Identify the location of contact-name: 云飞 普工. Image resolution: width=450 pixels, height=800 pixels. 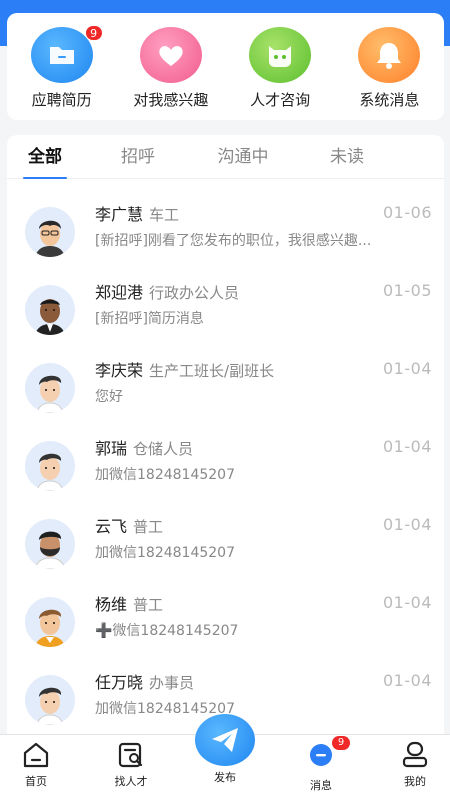
(129, 525).